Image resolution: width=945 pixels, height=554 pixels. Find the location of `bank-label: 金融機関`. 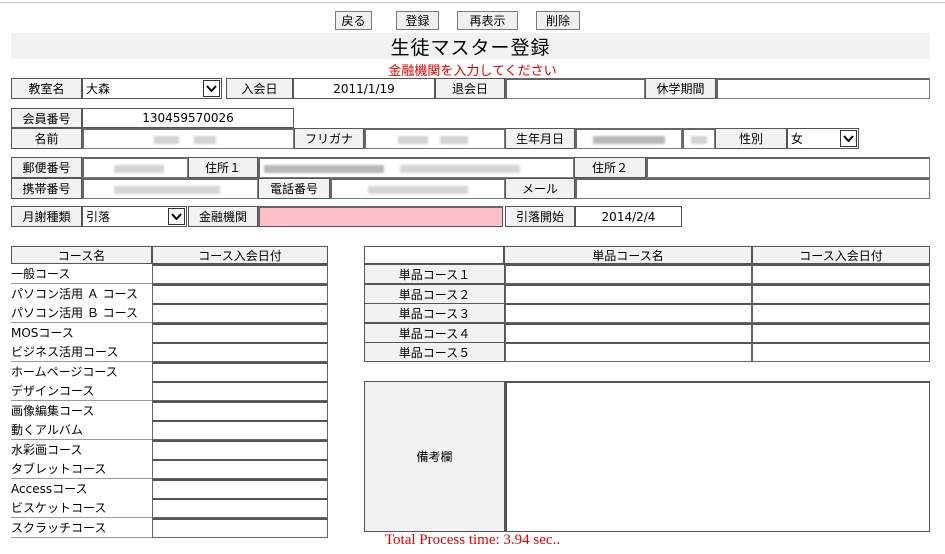

bank-label: 金融機関 is located at coordinates (223, 216).